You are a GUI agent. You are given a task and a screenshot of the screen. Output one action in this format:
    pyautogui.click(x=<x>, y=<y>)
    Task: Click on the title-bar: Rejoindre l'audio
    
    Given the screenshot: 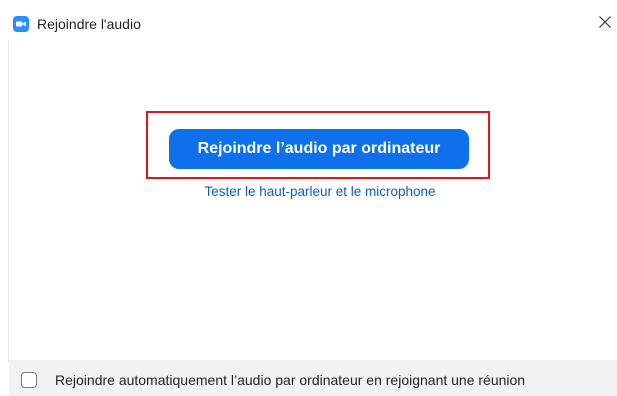 What is the action you would take?
    pyautogui.click(x=308, y=20)
    